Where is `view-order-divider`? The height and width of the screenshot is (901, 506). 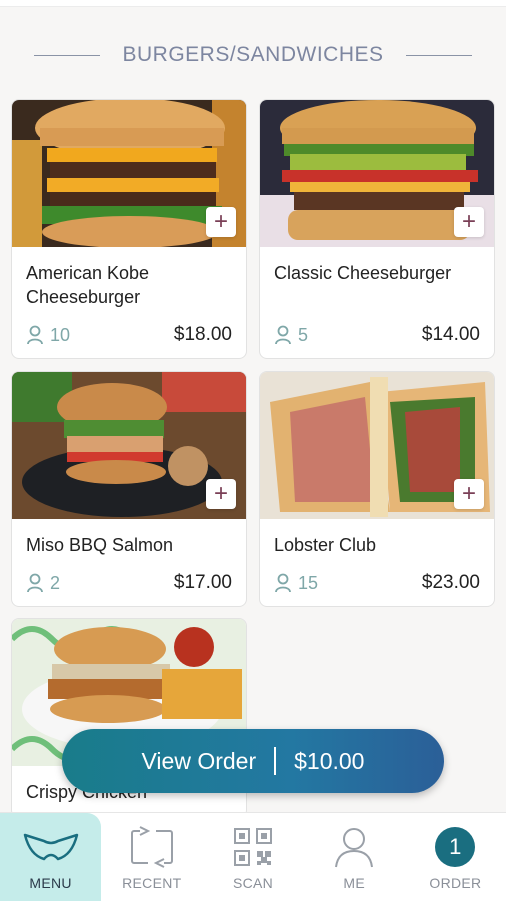
view-order-divider is located at coordinates (275, 761).